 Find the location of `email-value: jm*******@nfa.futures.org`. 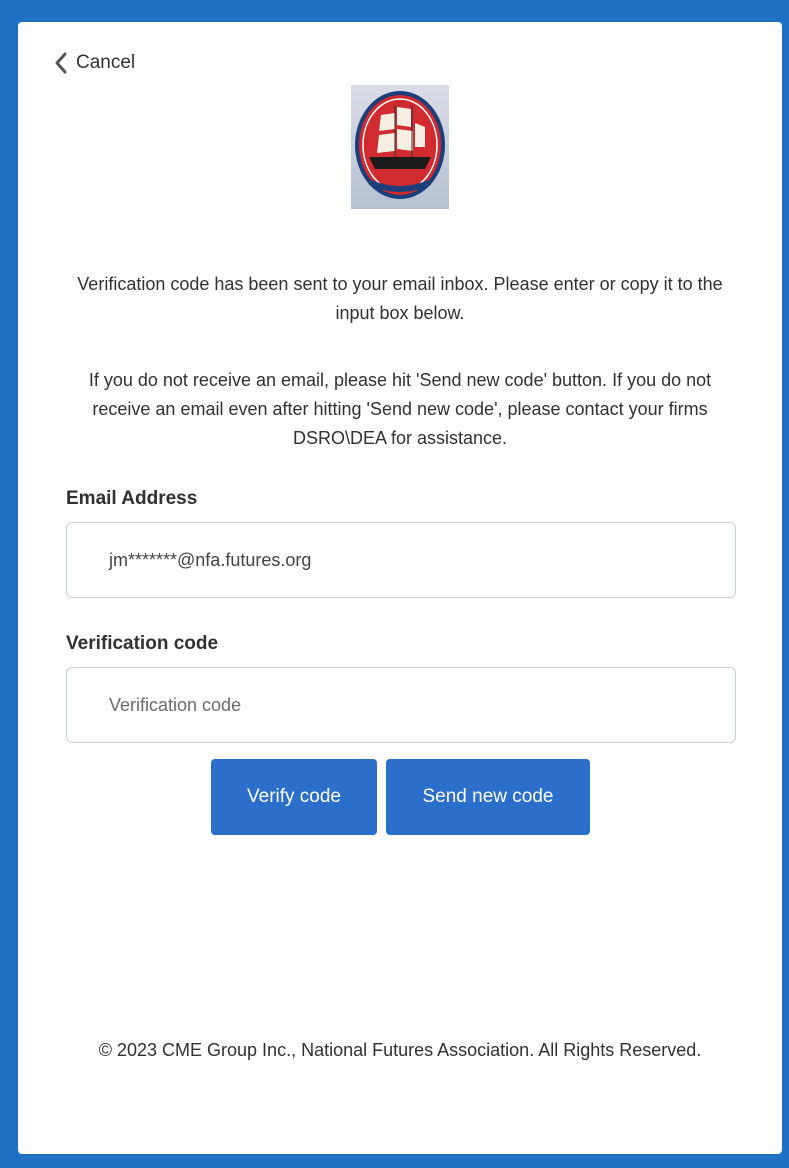

email-value: jm*******@nfa.futures.org is located at coordinates (210, 559).